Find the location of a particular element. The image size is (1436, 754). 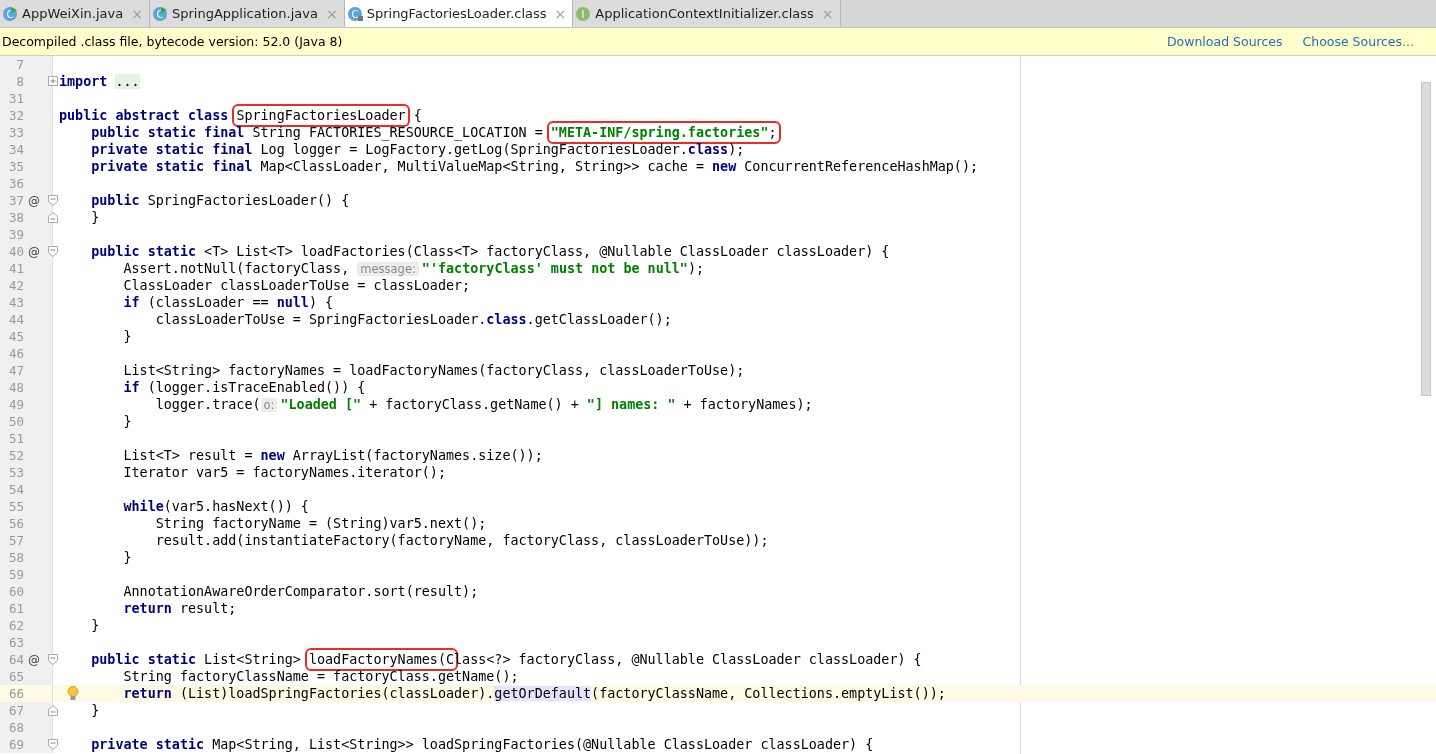

code-text: if (logger.isTraceEnabled()) { is located at coordinates (244, 387).